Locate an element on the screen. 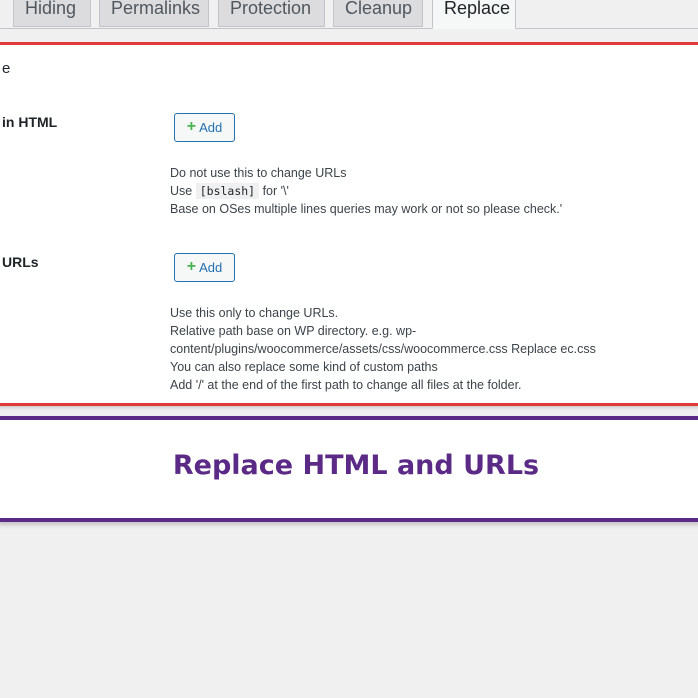  banner-title: Replace HTML and URLs is located at coordinates (356, 465).